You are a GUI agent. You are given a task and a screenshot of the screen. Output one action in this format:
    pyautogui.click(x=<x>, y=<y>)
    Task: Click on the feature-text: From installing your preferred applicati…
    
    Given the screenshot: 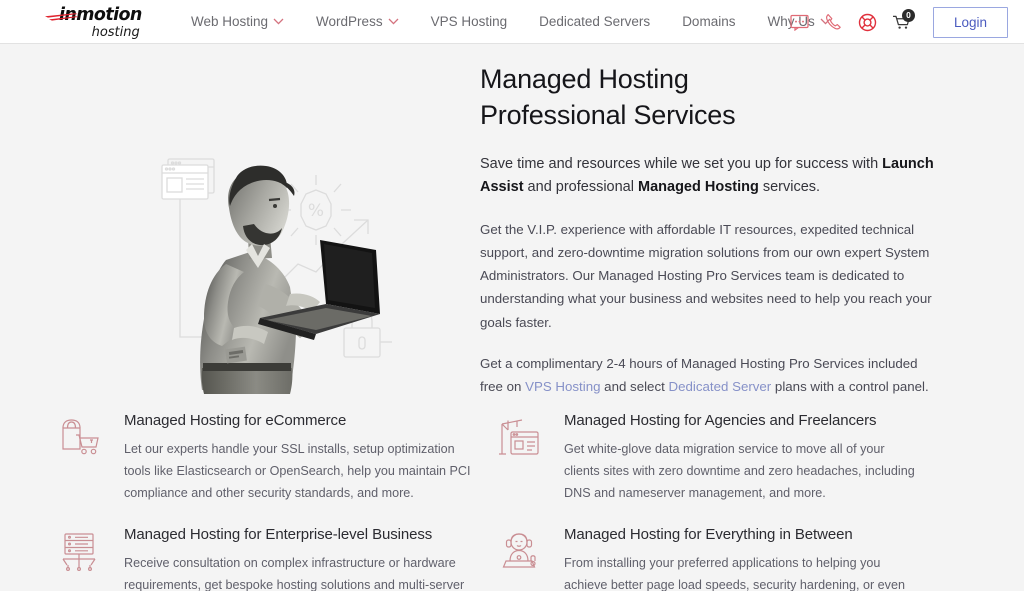 What is the action you would take?
    pyautogui.click(x=734, y=573)
    